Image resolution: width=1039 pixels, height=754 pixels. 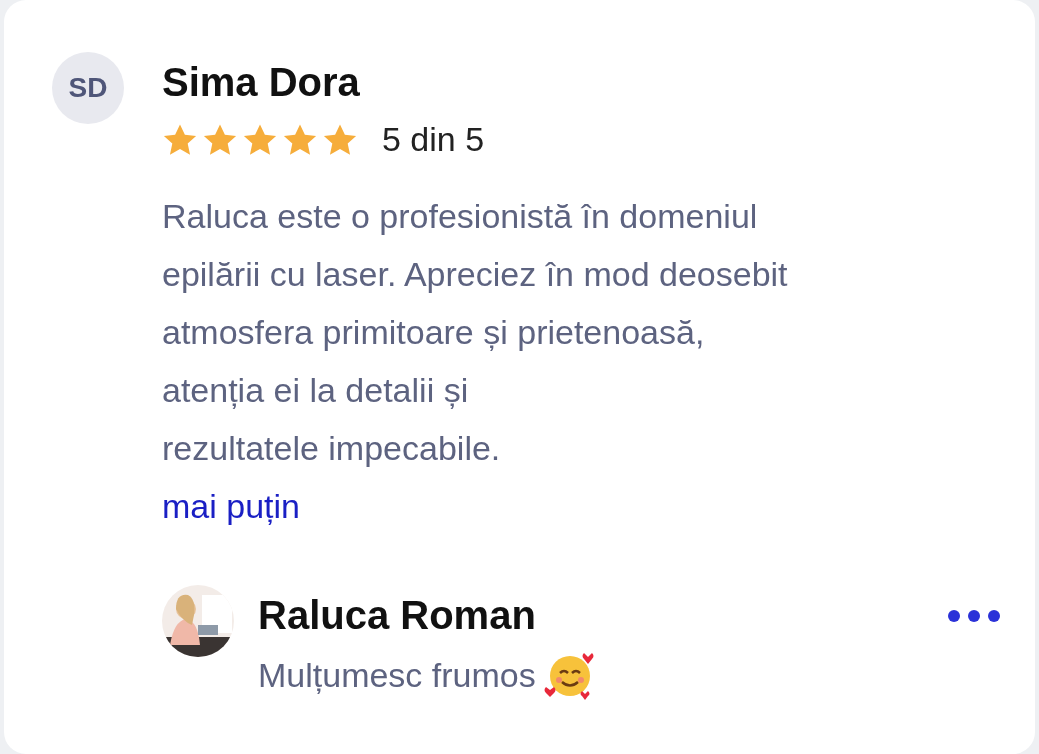 I want to click on replier-name: Raluca Roman, so click(x=397, y=615).